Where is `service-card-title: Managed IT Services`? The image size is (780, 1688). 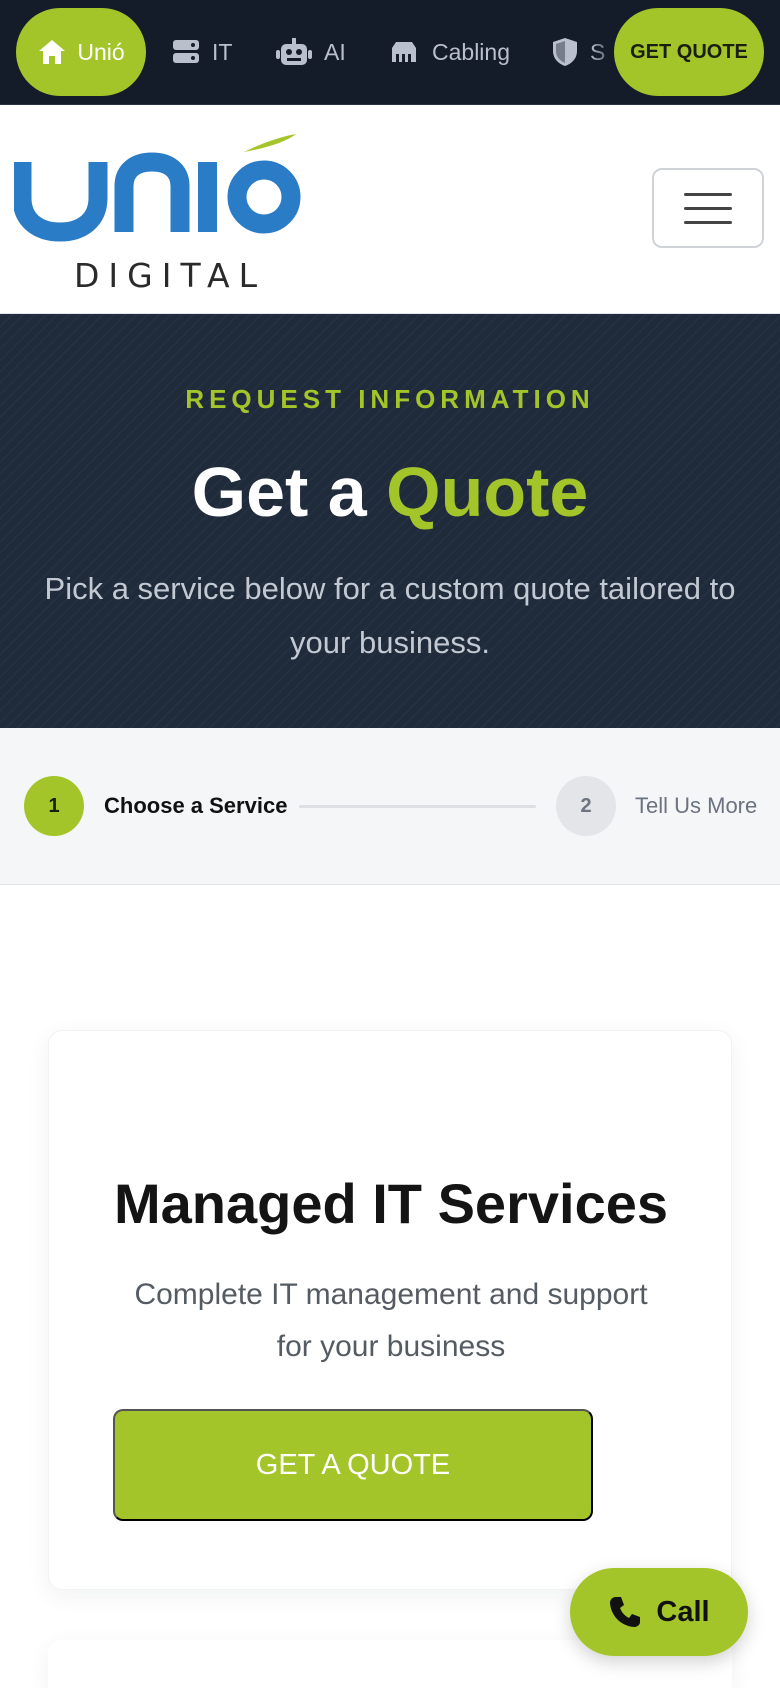 service-card-title: Managed IT Services is located at coordinates (390, 1203).